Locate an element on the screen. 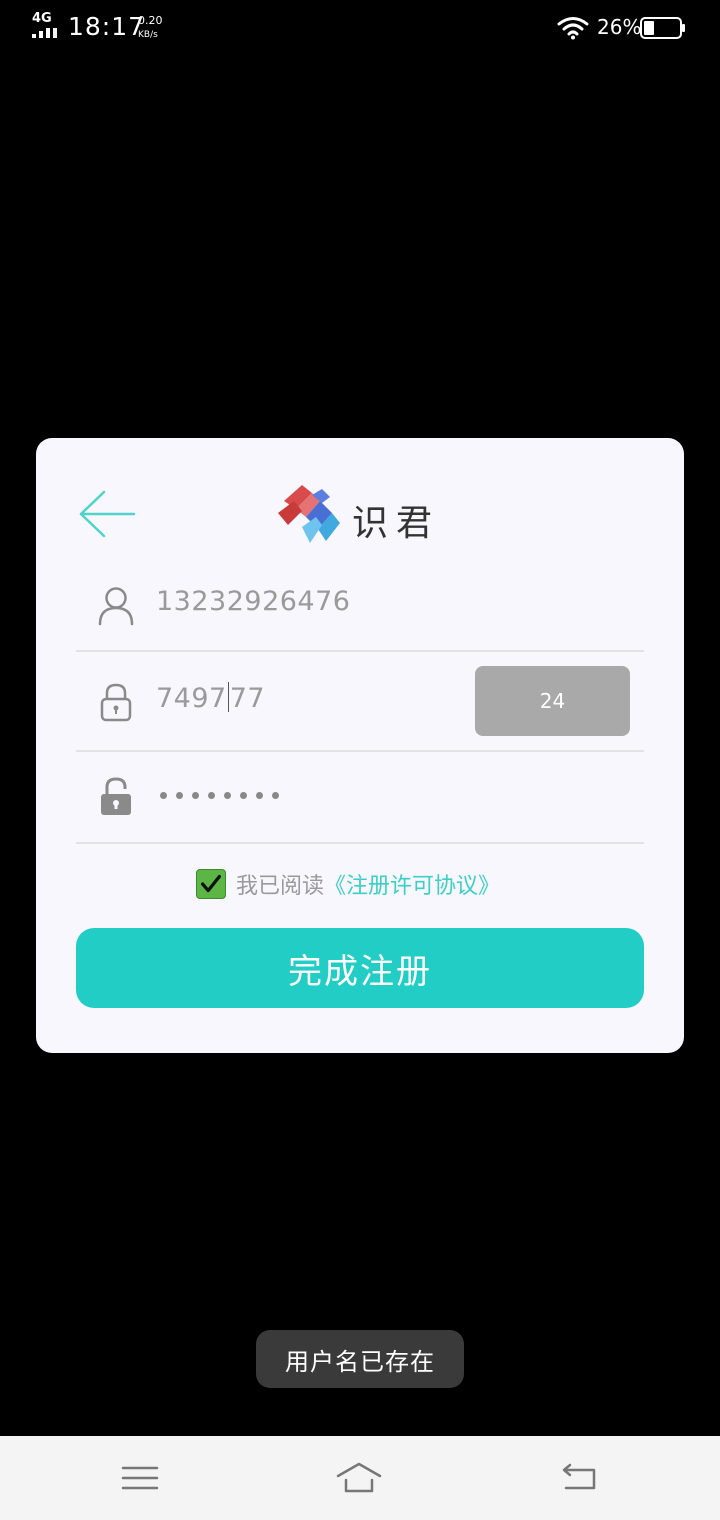  status-bar: 4G 18:17 0.20 KB/s 26% is located at coordinates (360, 28).